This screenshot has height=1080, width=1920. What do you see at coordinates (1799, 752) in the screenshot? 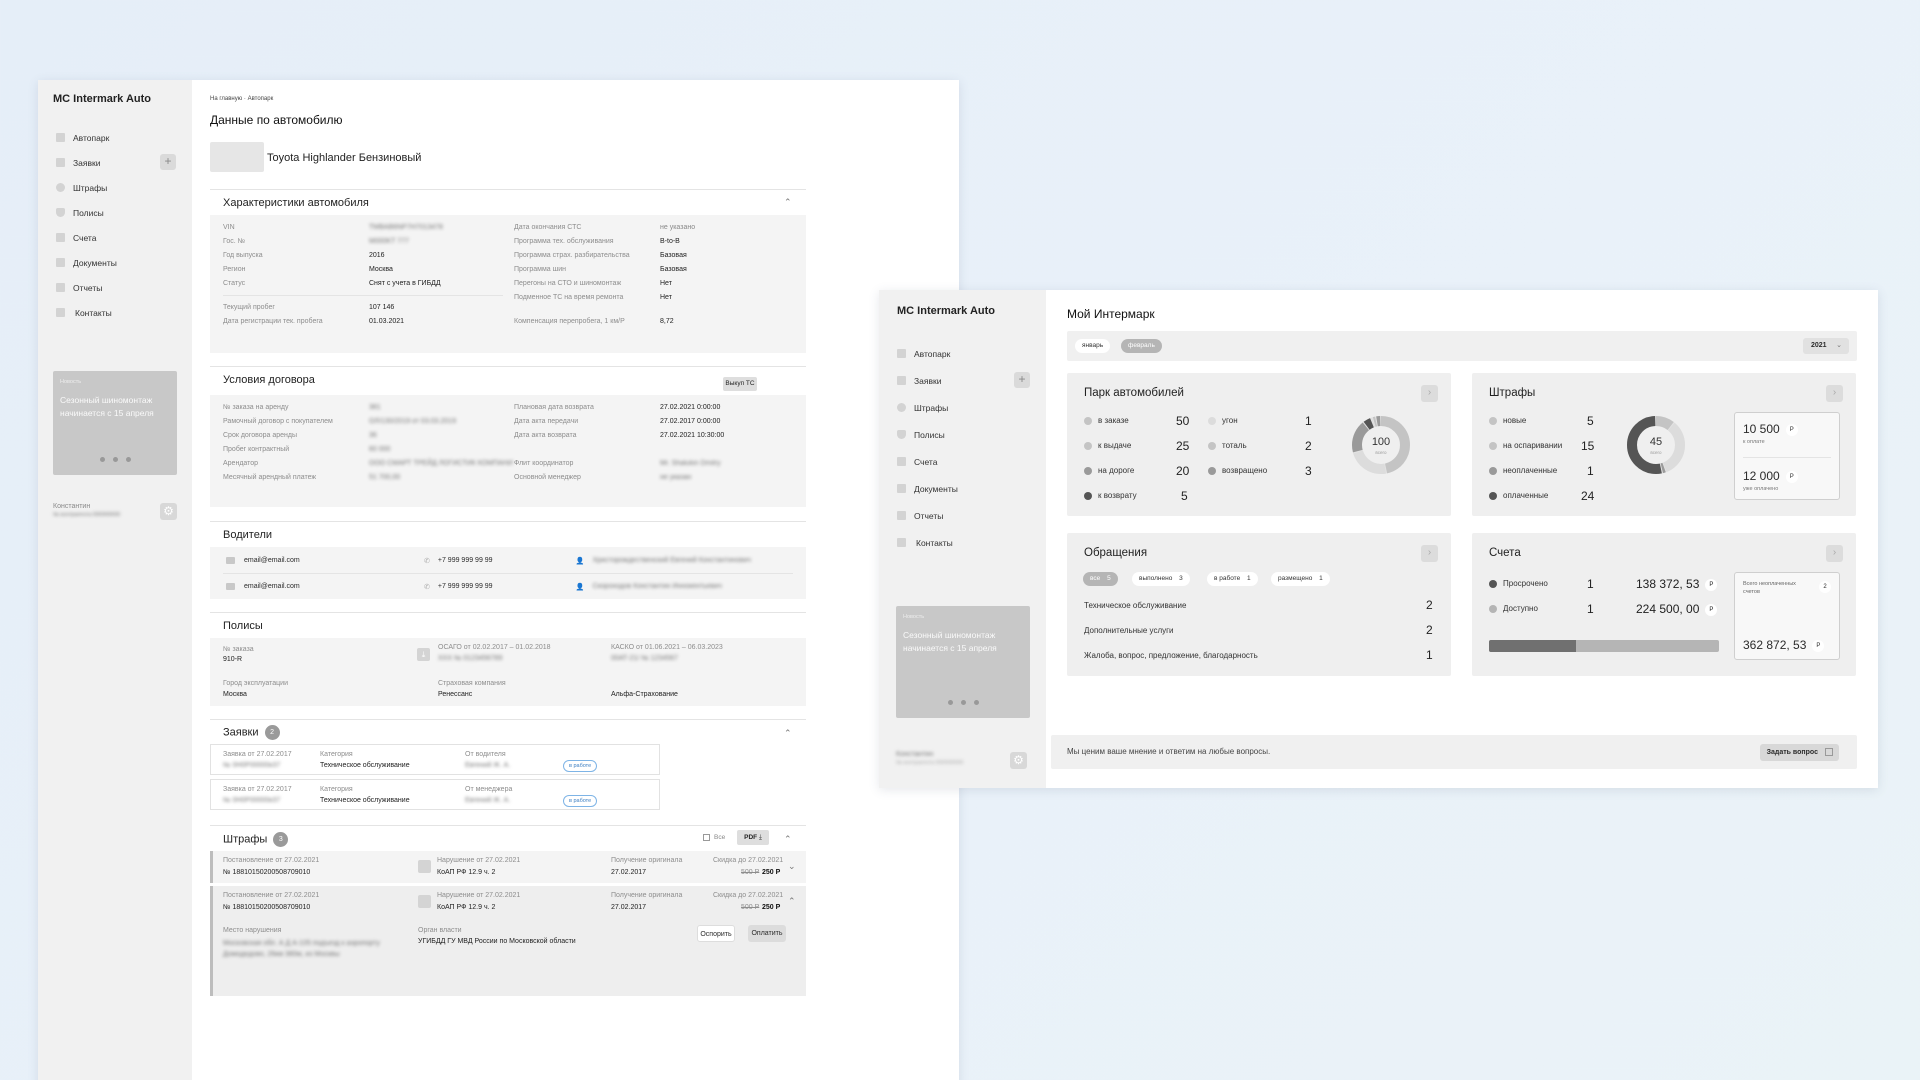
I see `ask-question-button: Задать вопрос` at bounding box center [1799, 752].